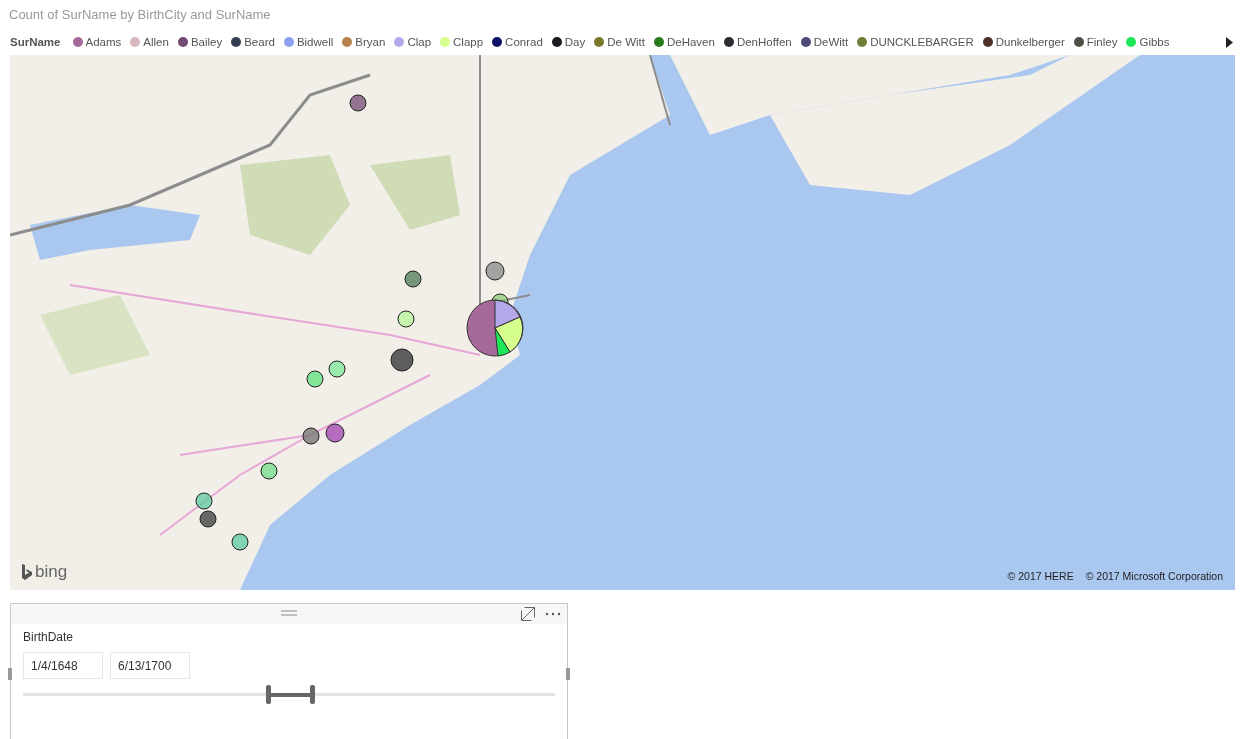 This screenshot has height=739, width=1259. Describe the element at coordinates (528, 614) in the screenshot. I see `focus-mode-icon` at that location.